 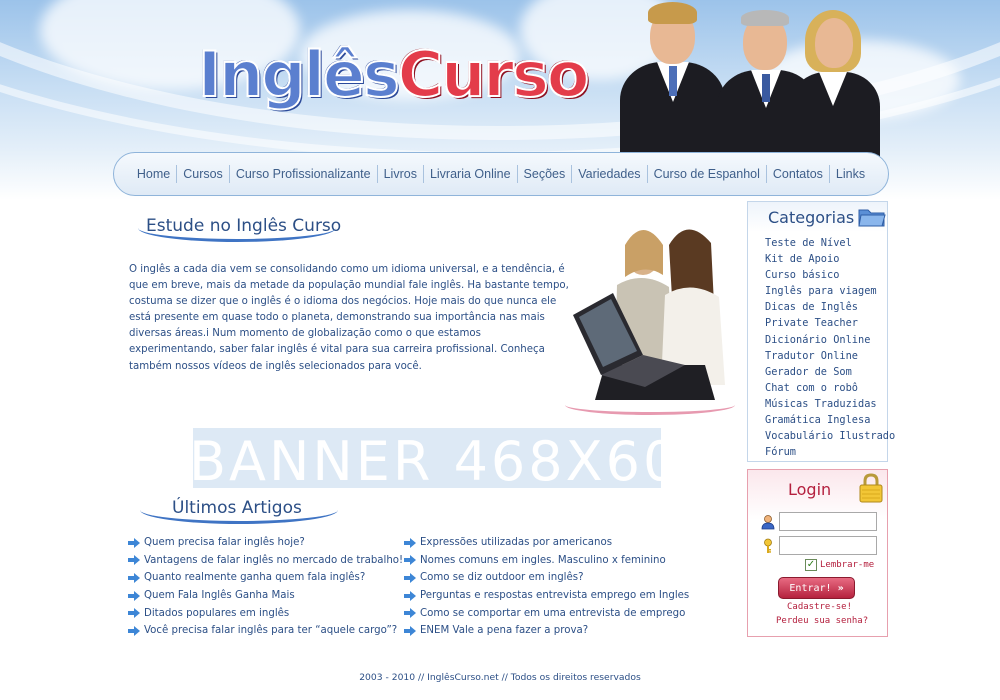 I want to click on banner-text: BANNER 468X60, so click(x=427, y=459).